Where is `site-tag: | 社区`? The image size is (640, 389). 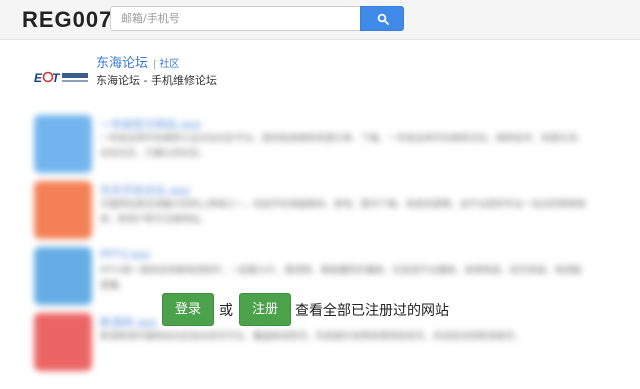
site-tag: | 社区 is located at coordinates (166, 64).